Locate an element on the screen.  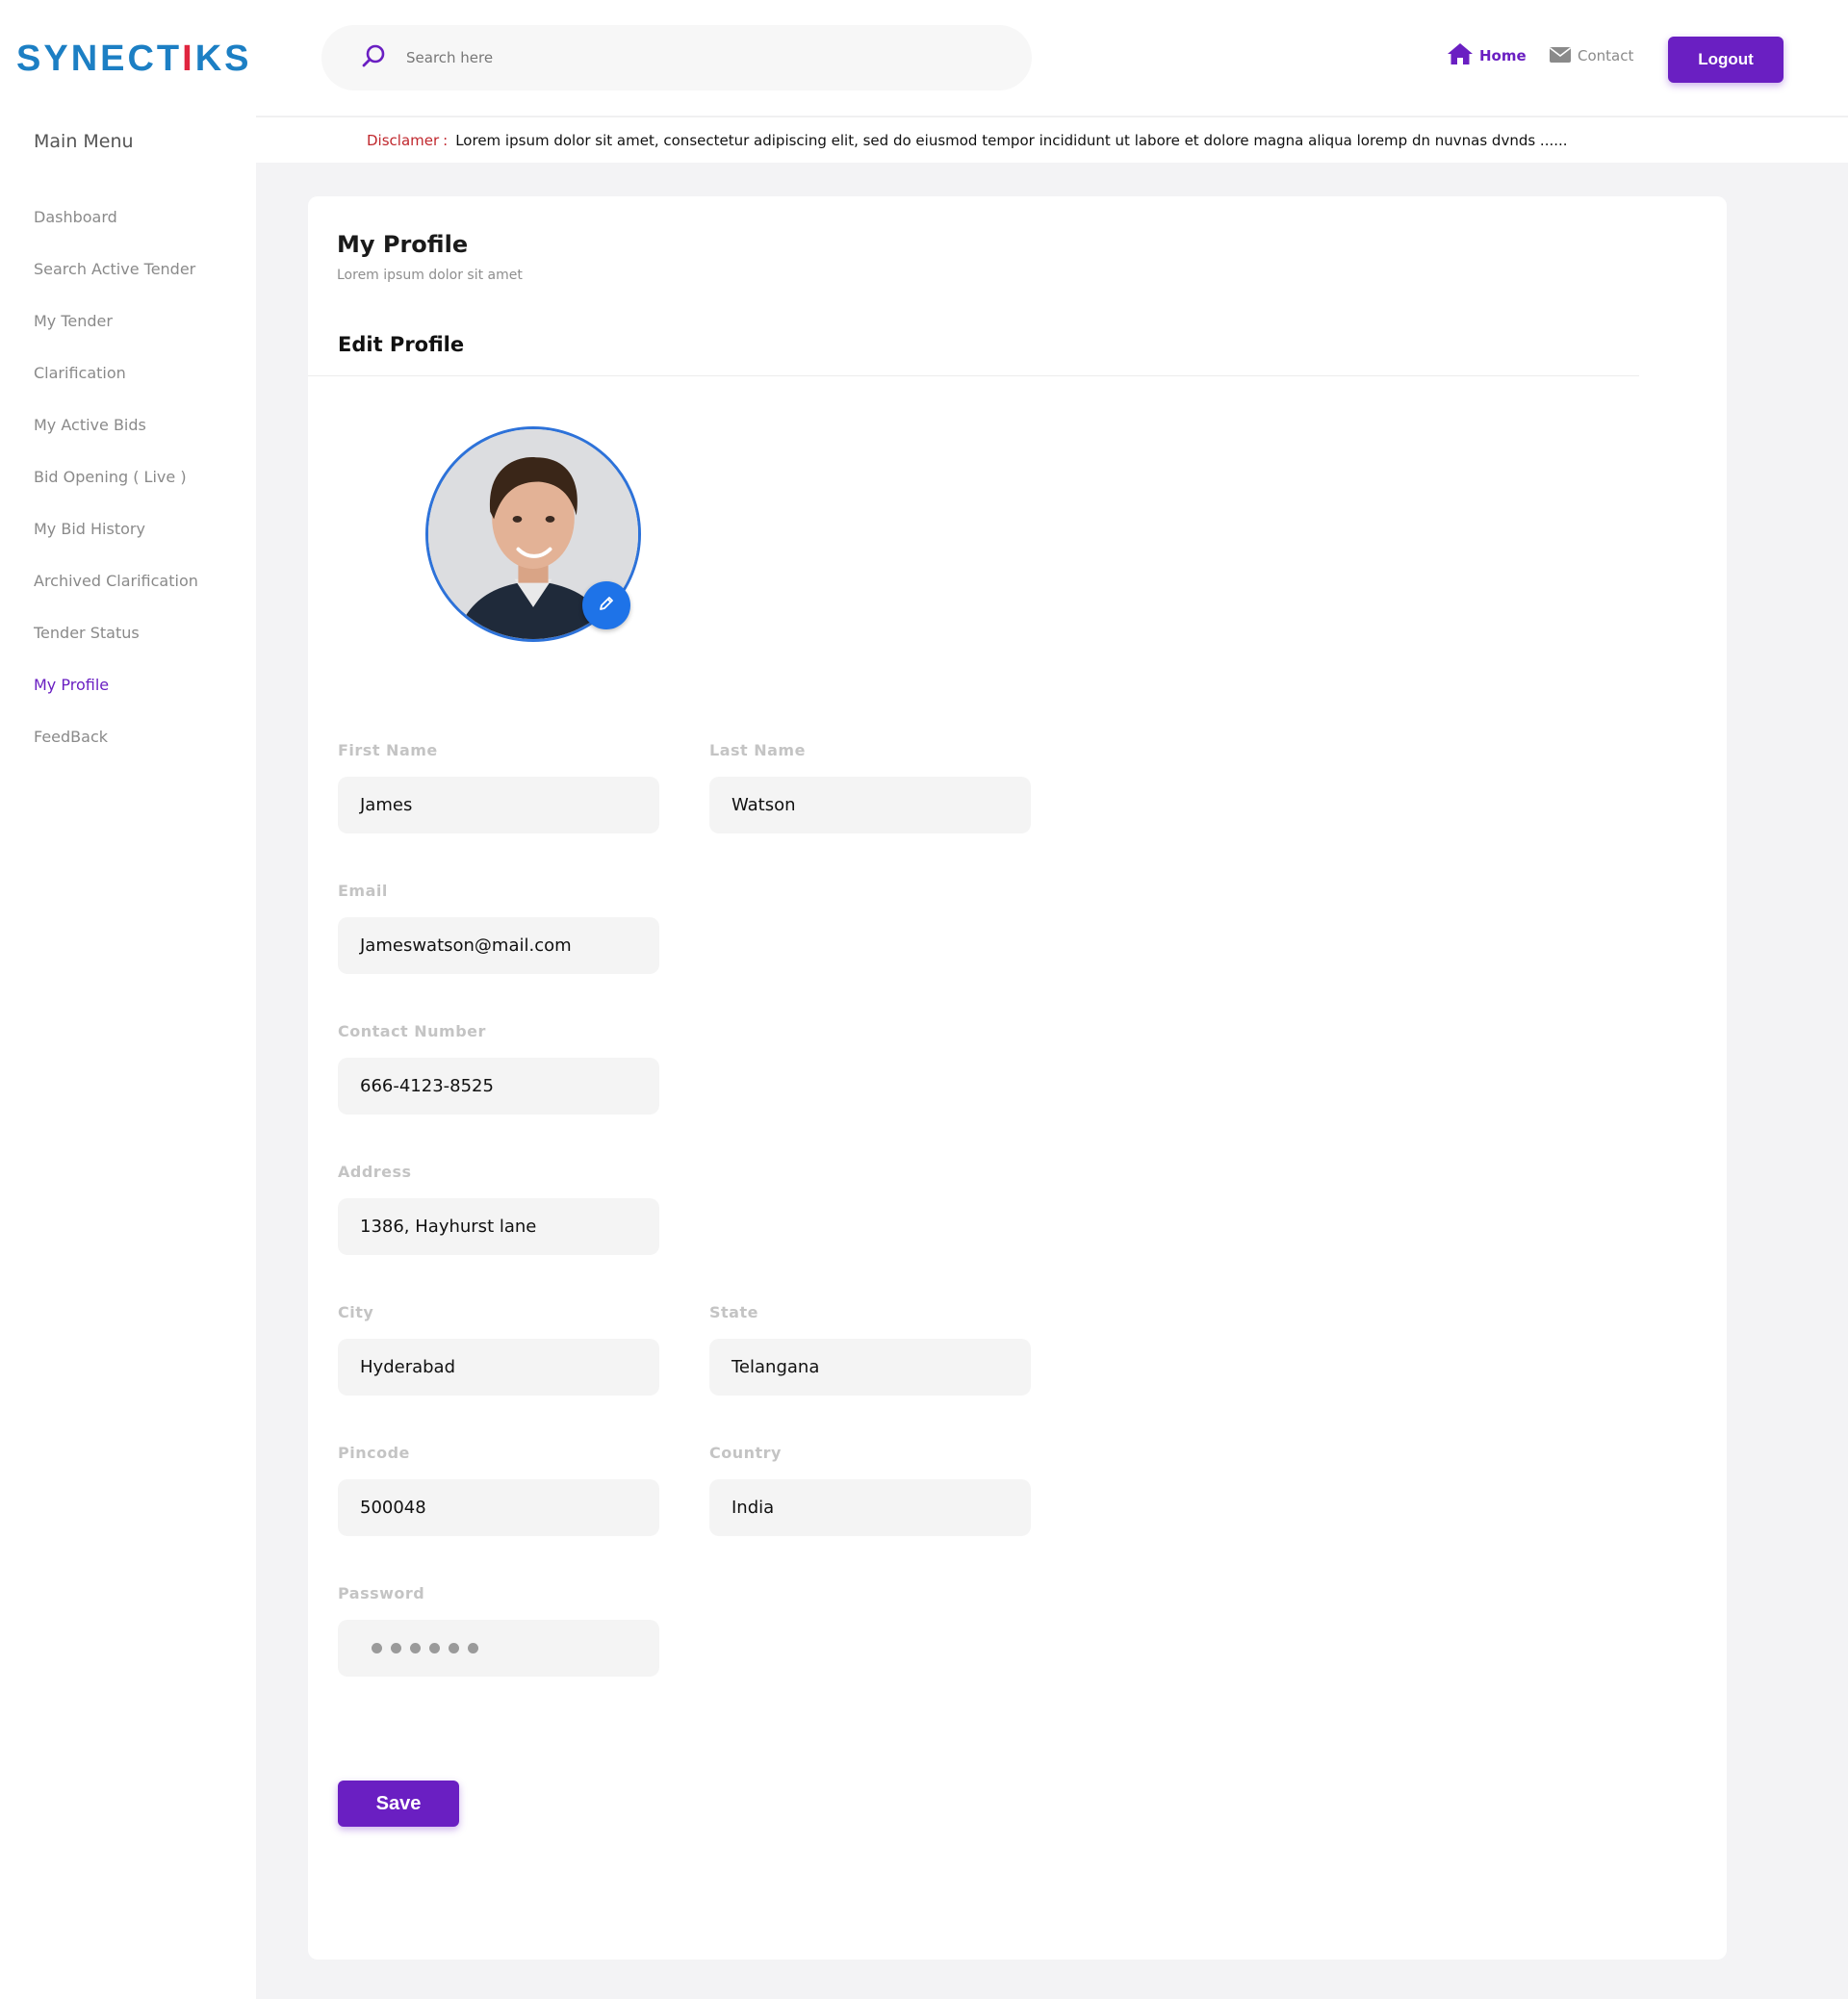
email-input: Jameswatson@mail.com is located at coordinates (498, 945).